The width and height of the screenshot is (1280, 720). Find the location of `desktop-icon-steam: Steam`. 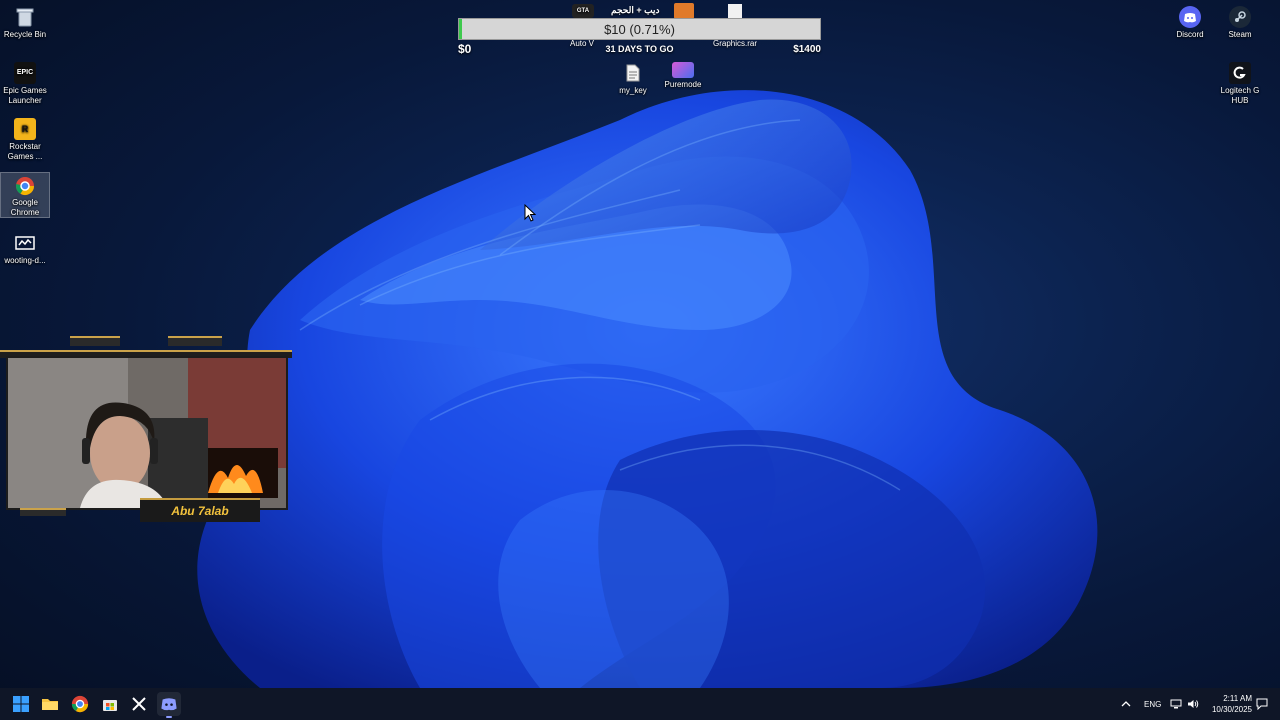

desktop-icon-steam: Steam is located at coordinates (1240, 23).